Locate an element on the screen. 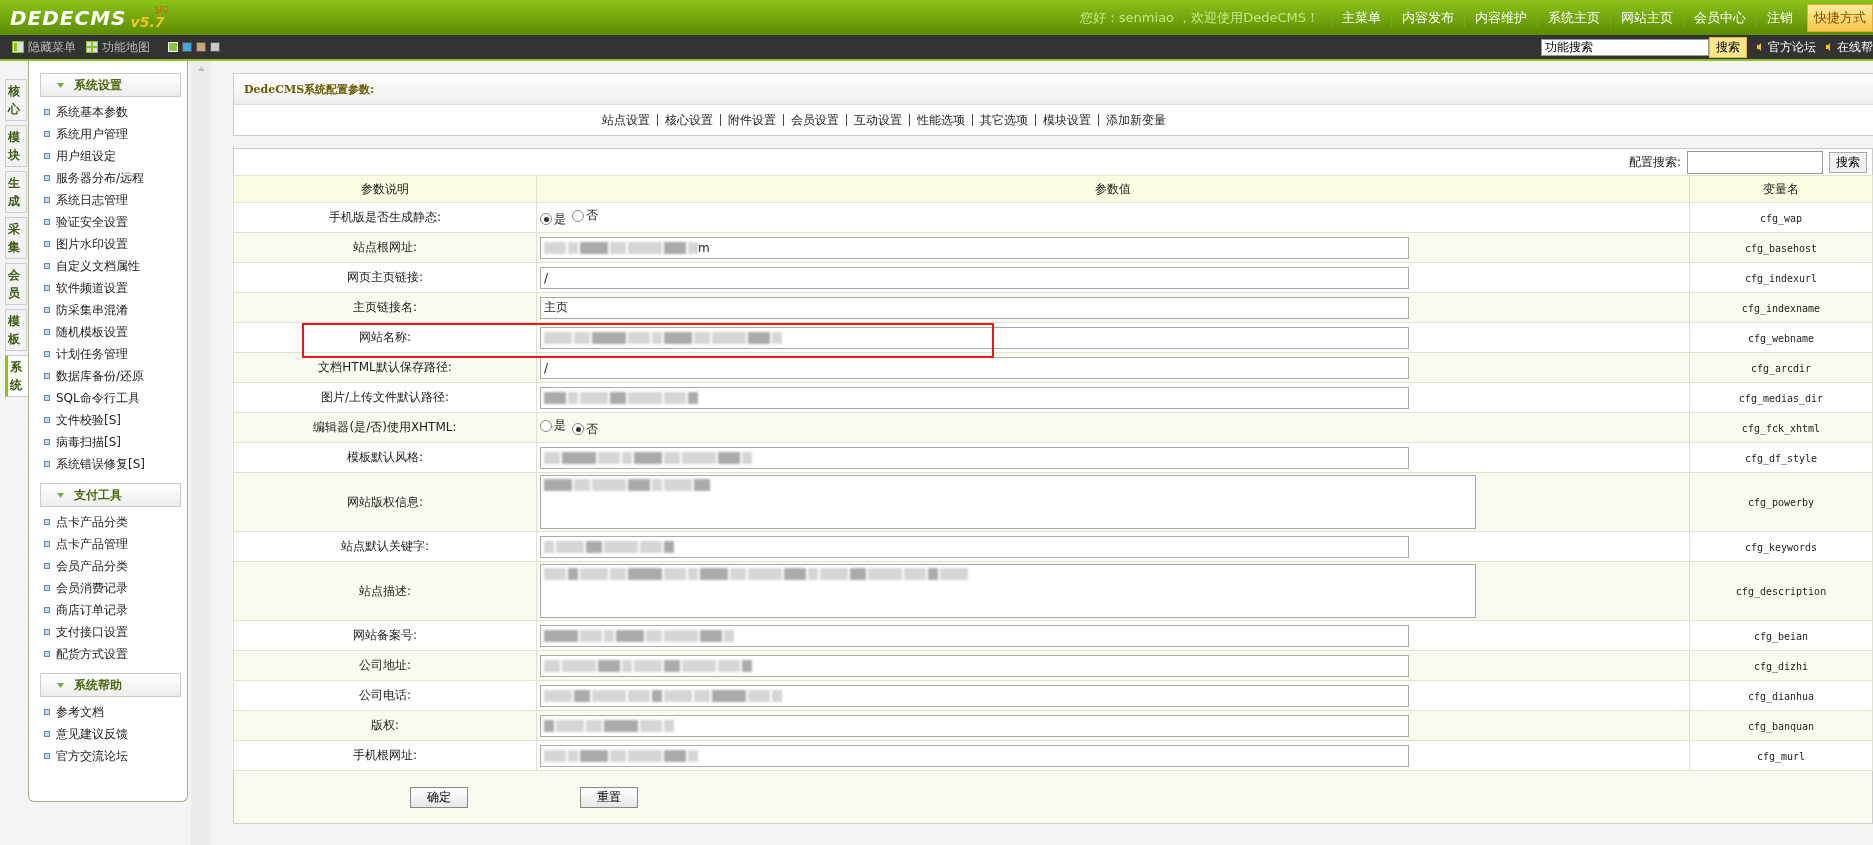 This screenshot has width=1873, height=845. menu-item: 支付接口设置 is located at coordinates (108, 632).